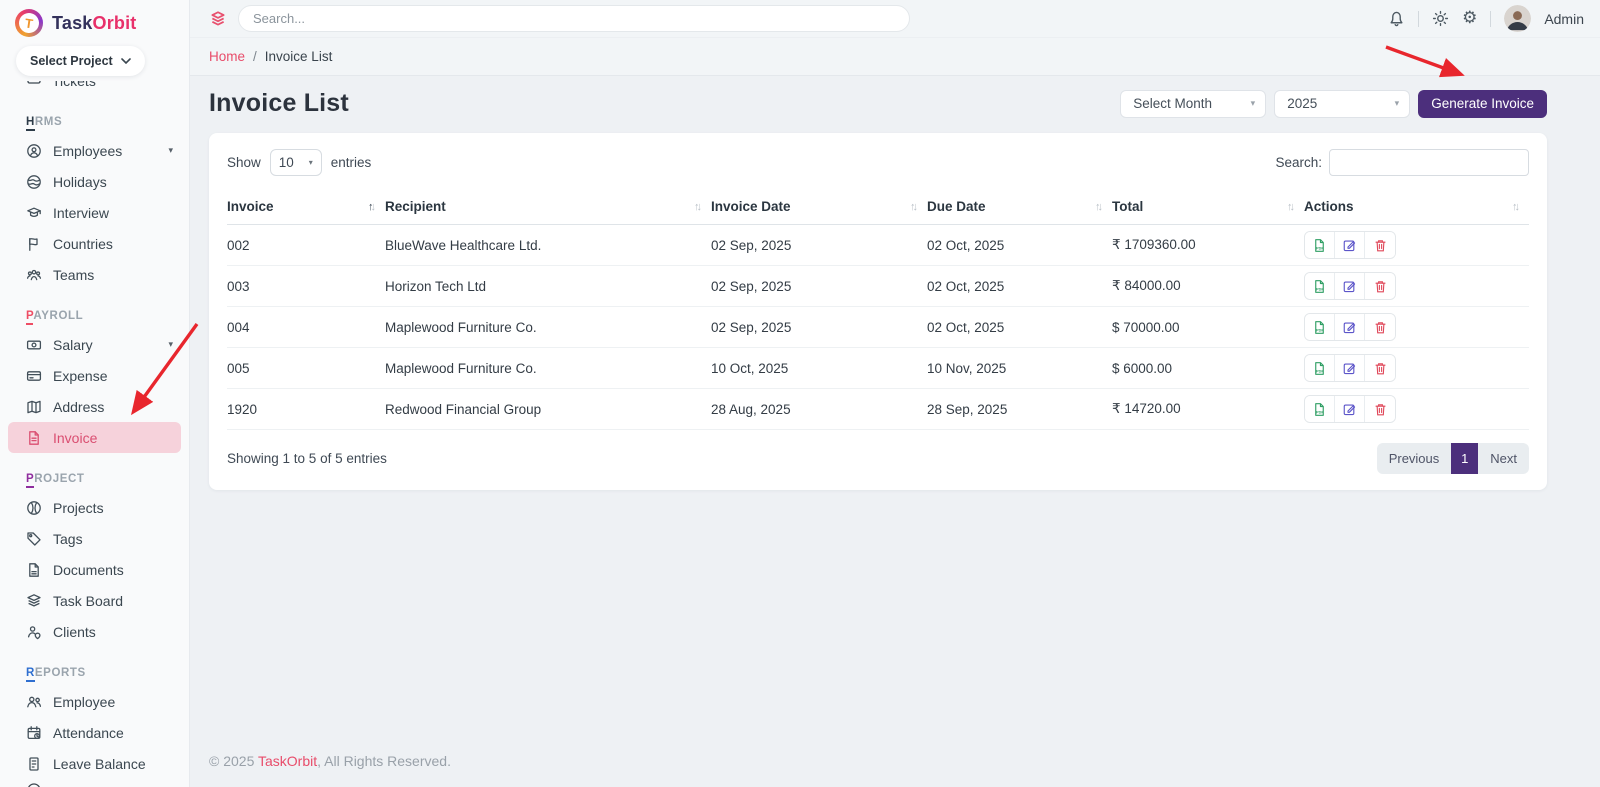 The height and width of the screenshot is (787, 1600). I want to click on user-avatar, so click(1518, 18).